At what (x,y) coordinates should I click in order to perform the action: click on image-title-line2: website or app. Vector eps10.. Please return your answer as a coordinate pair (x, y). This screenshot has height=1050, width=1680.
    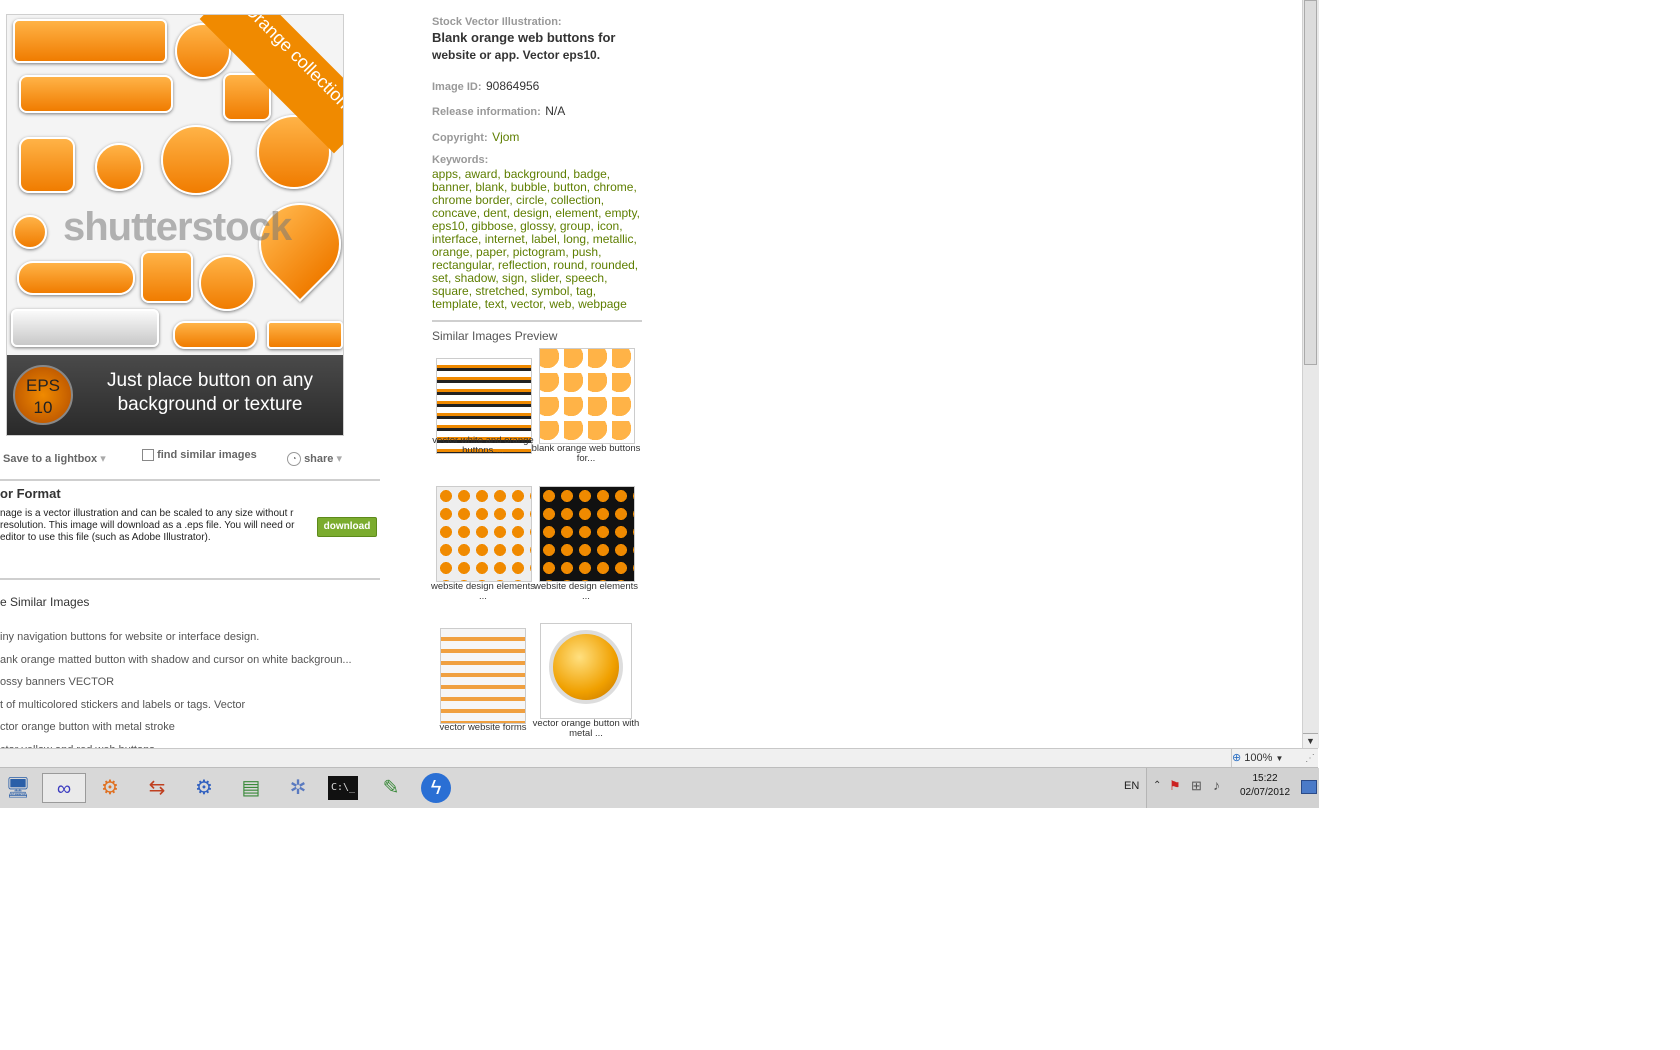
    Looking at the image, I should click on (516, 55).